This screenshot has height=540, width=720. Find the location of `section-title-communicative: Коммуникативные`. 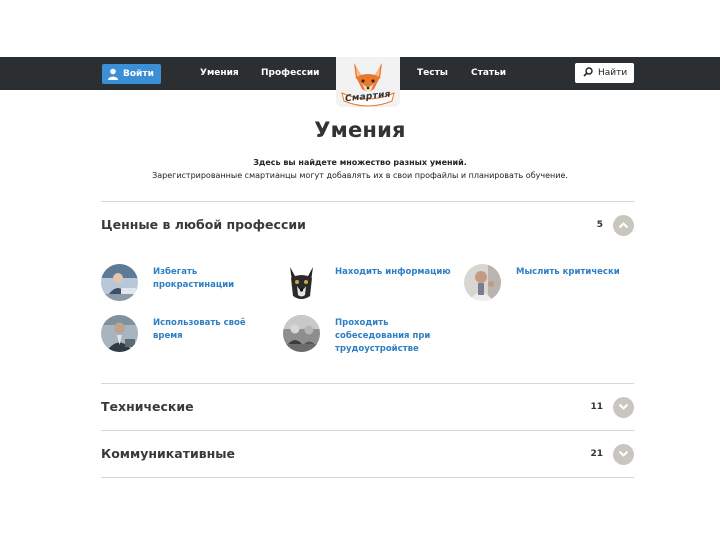

section-title-communicative: Коммуникативные is located at coordinates (168, 453).